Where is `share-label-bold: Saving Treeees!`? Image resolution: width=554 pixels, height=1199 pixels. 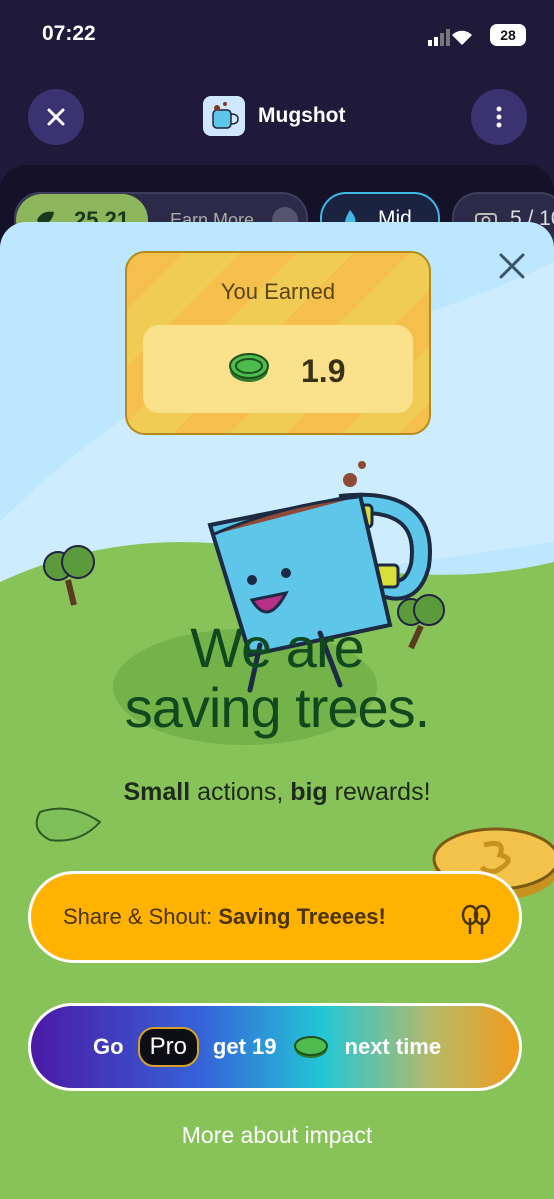
share-label-bold: Saving Treeees! is located at coordinates (302, 916).